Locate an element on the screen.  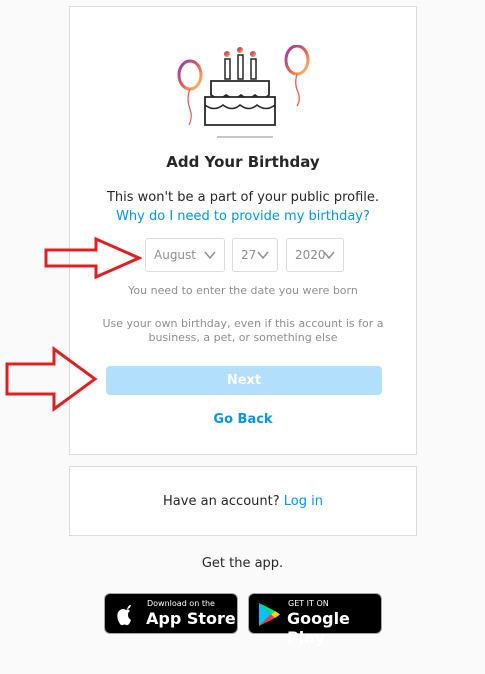
google-play-big-text: Google Play is located at coordinates (318, 628).